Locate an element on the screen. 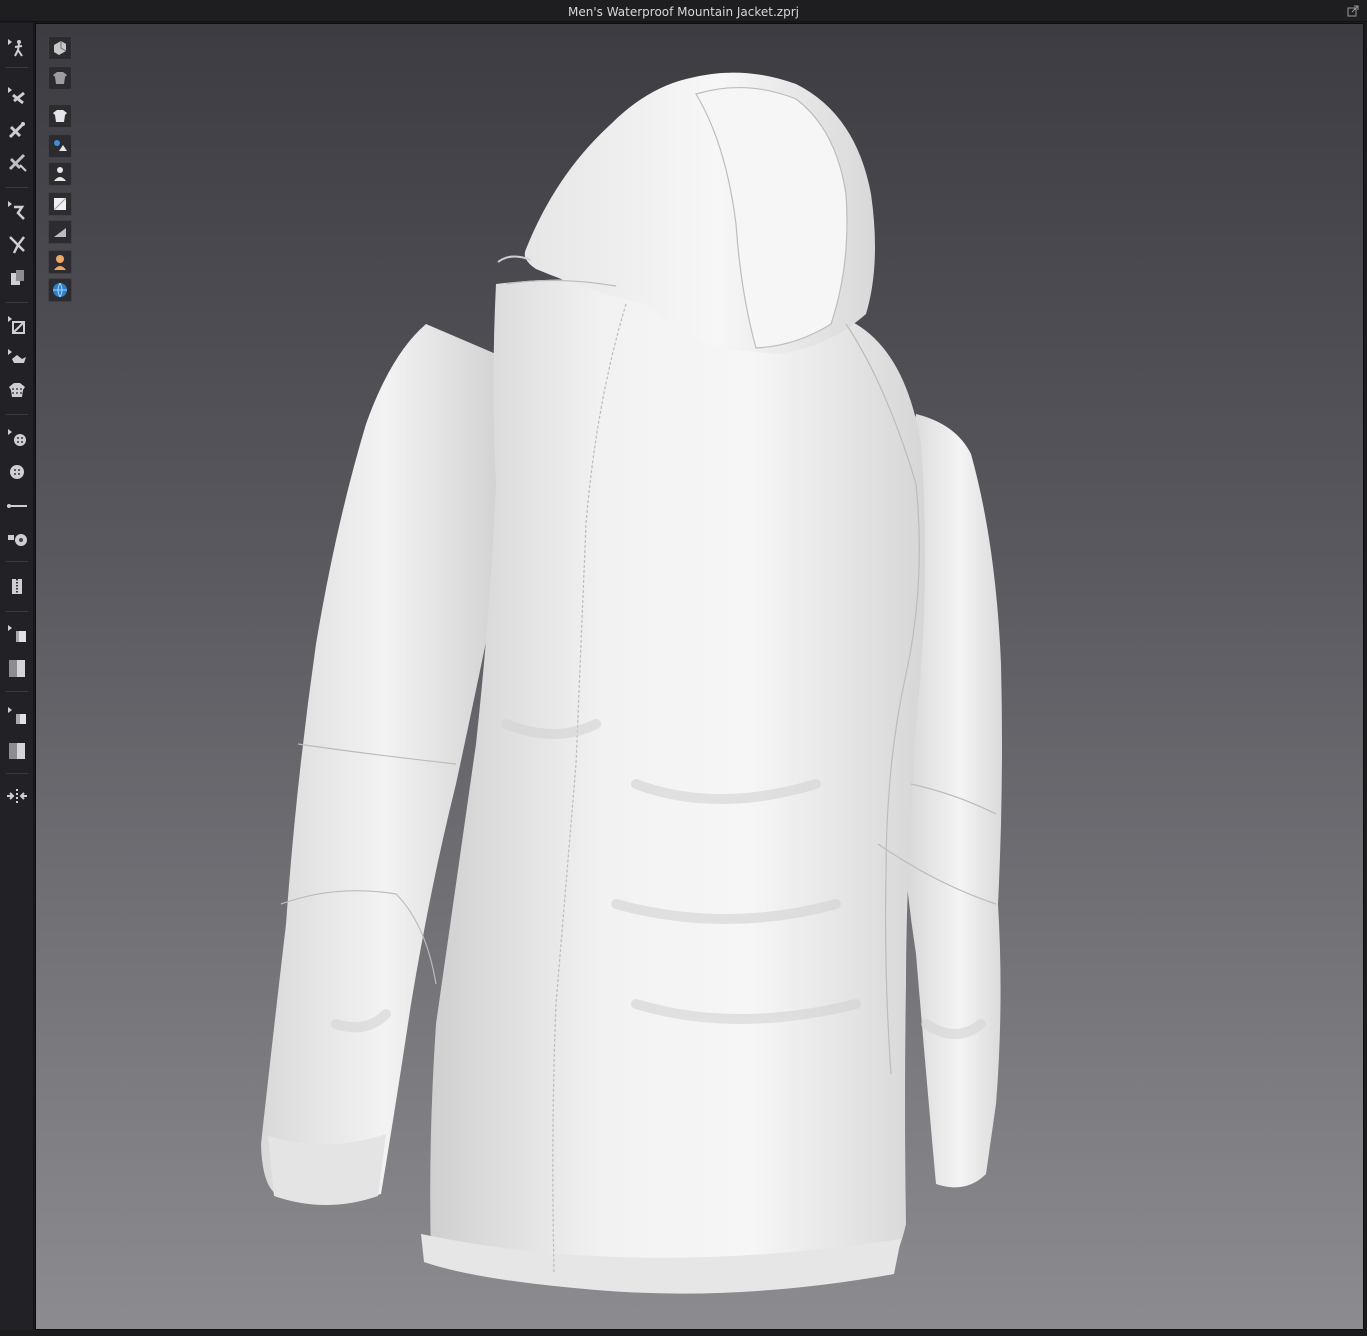 The image size is (1367, 1336). edit-pattern-icon is located at coordinates (17, 162).